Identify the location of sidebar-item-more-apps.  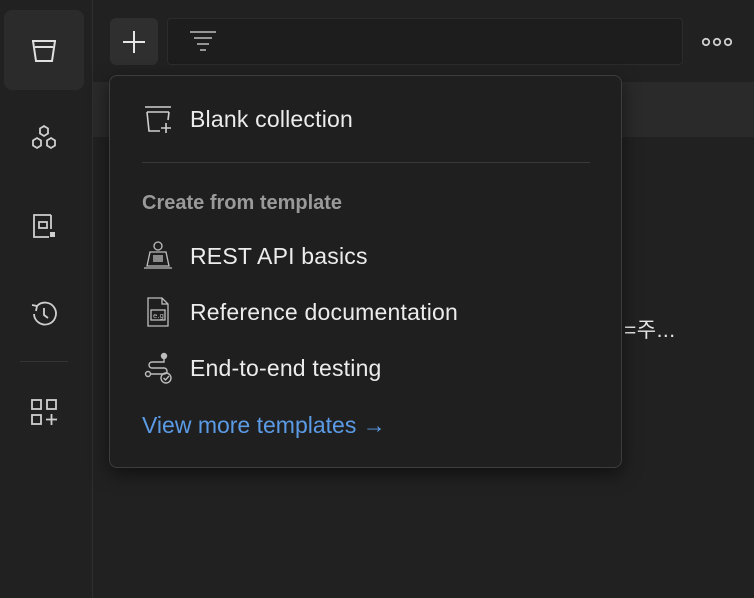
(44, 412).